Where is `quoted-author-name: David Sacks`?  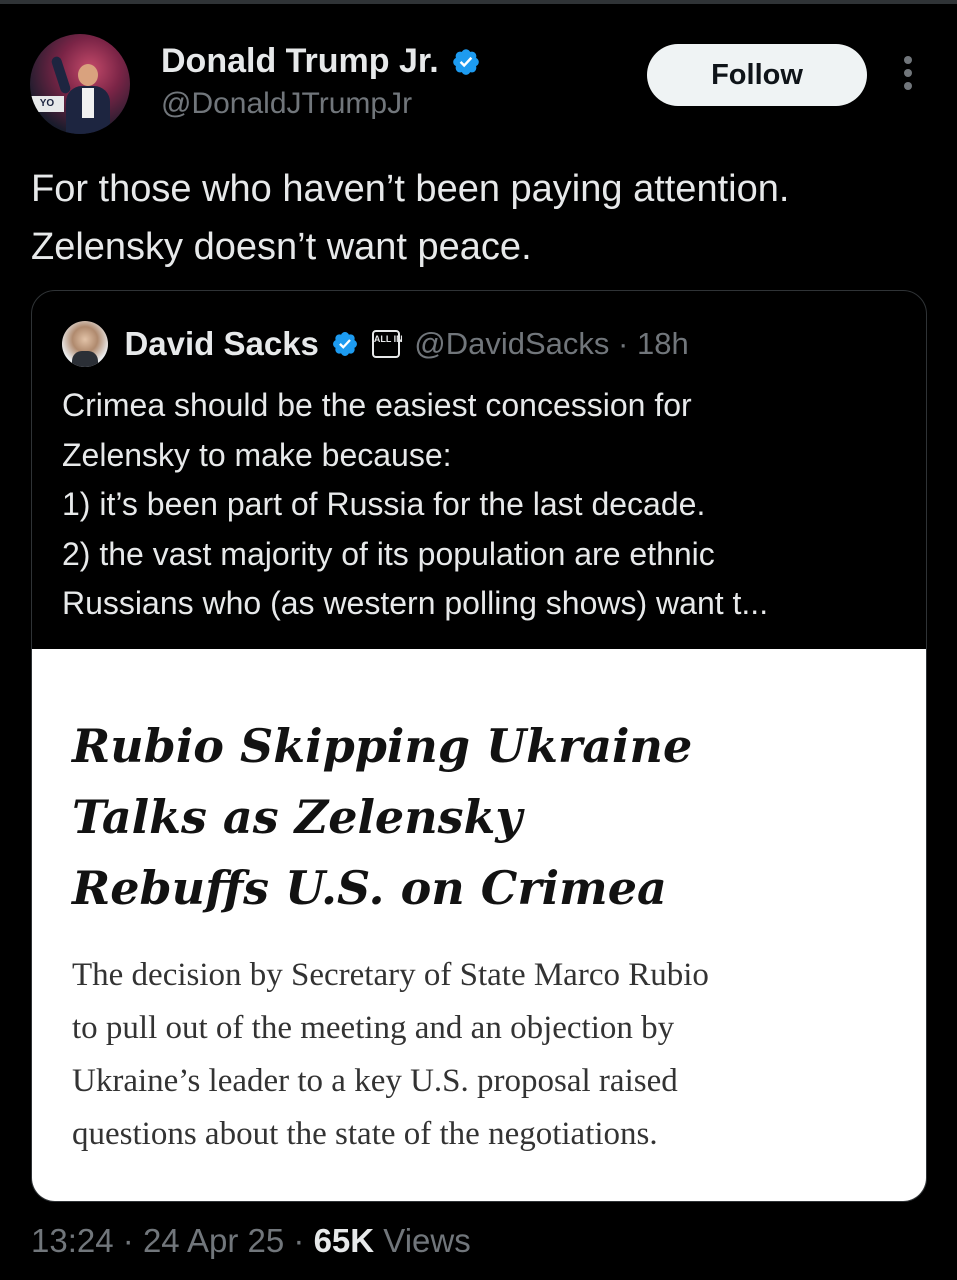
quoted-author-name: David Sacks is located at coordinates (221, 344).